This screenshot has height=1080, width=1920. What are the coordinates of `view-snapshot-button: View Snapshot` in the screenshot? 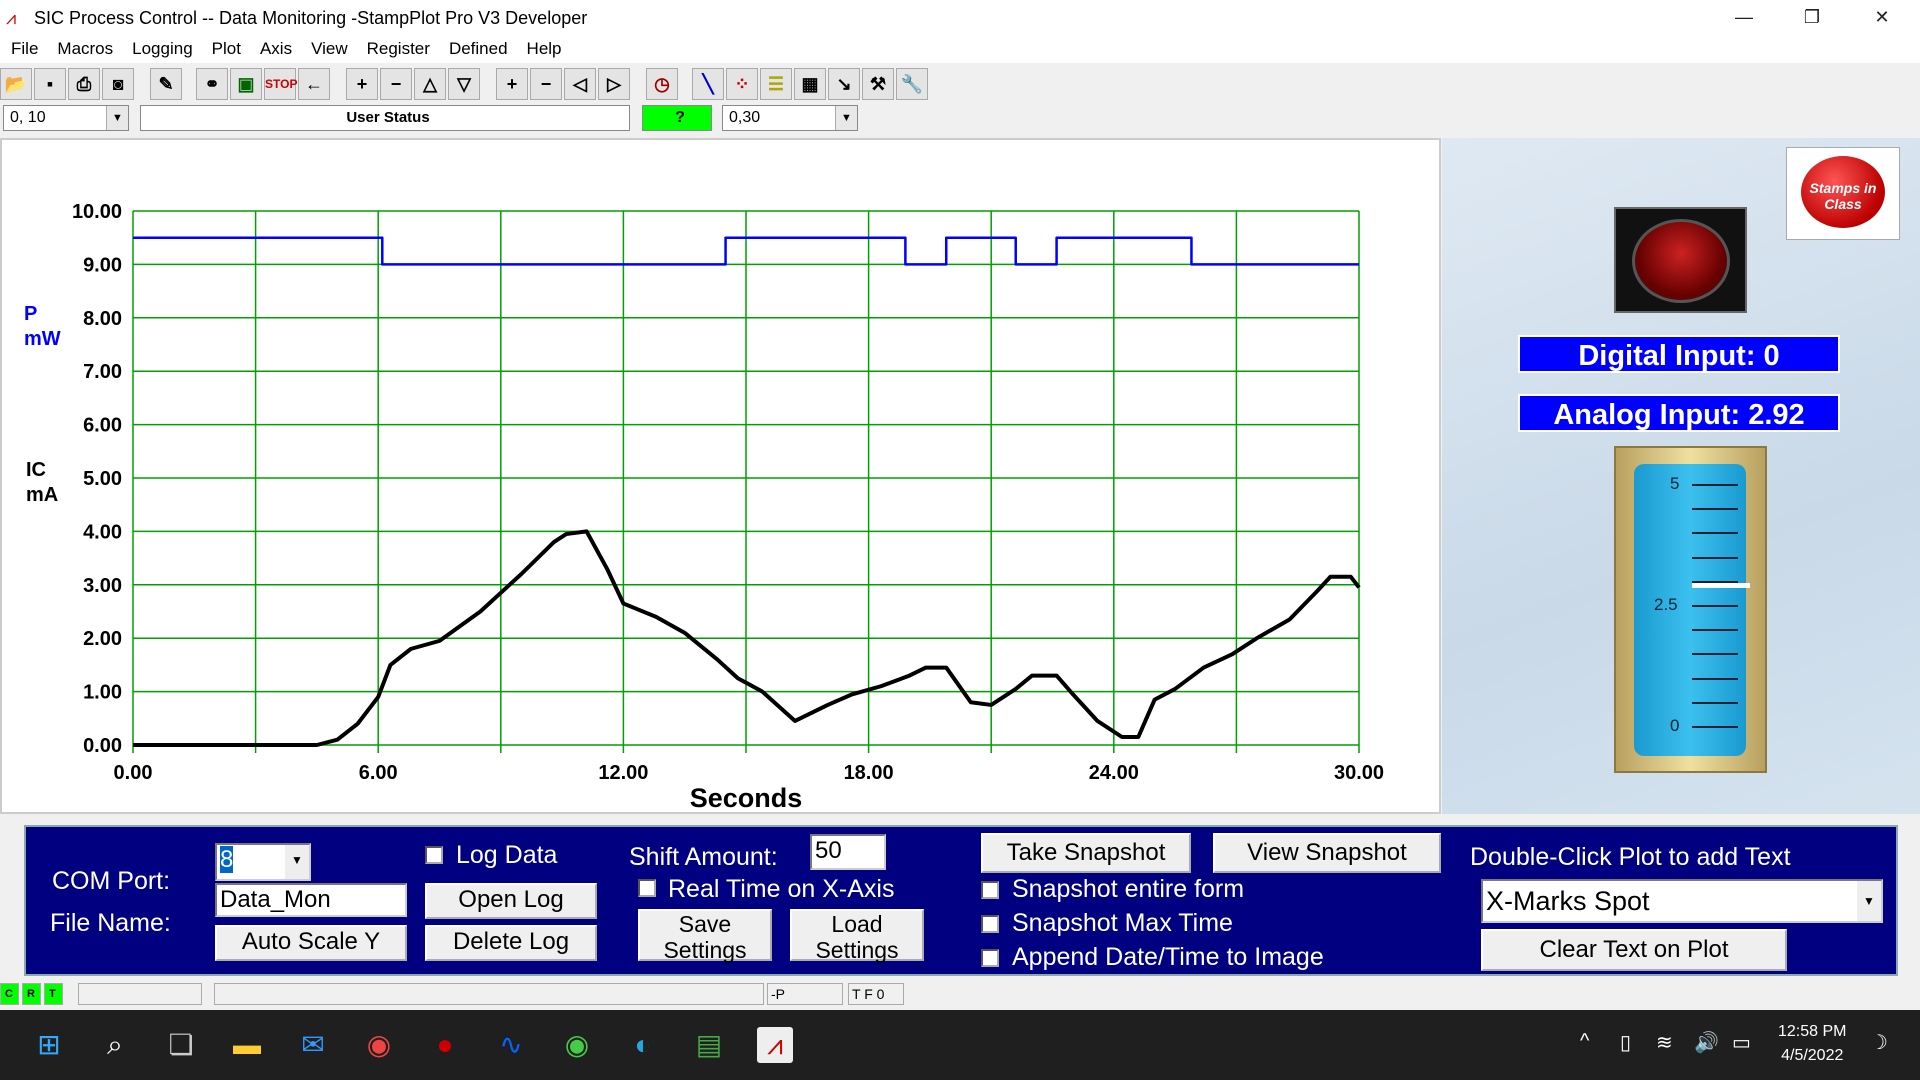 It's located at (1327, 853).